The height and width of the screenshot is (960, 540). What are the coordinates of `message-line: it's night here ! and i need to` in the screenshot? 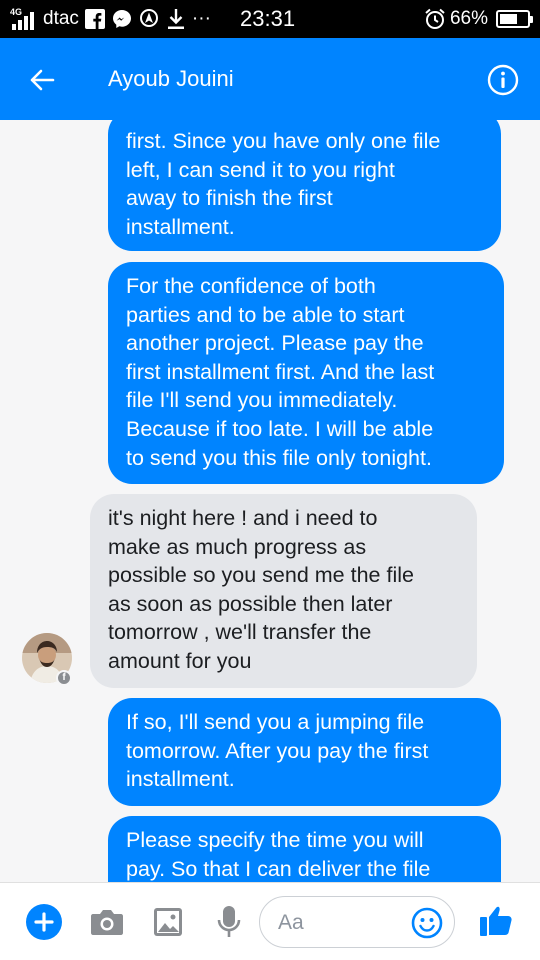 It's located at (243, 518).